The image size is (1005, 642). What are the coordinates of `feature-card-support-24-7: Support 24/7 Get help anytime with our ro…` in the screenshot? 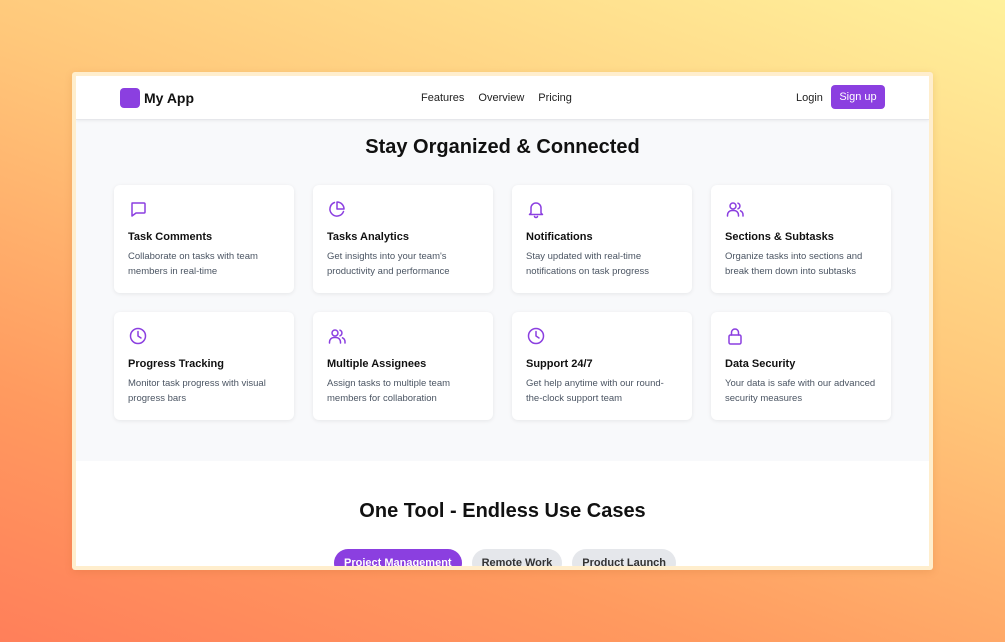 It's located at (602, 366).